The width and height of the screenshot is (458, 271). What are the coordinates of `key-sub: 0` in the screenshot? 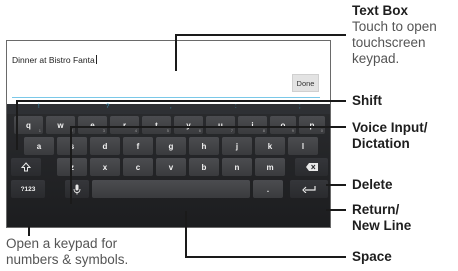 It's located at (321, 130).